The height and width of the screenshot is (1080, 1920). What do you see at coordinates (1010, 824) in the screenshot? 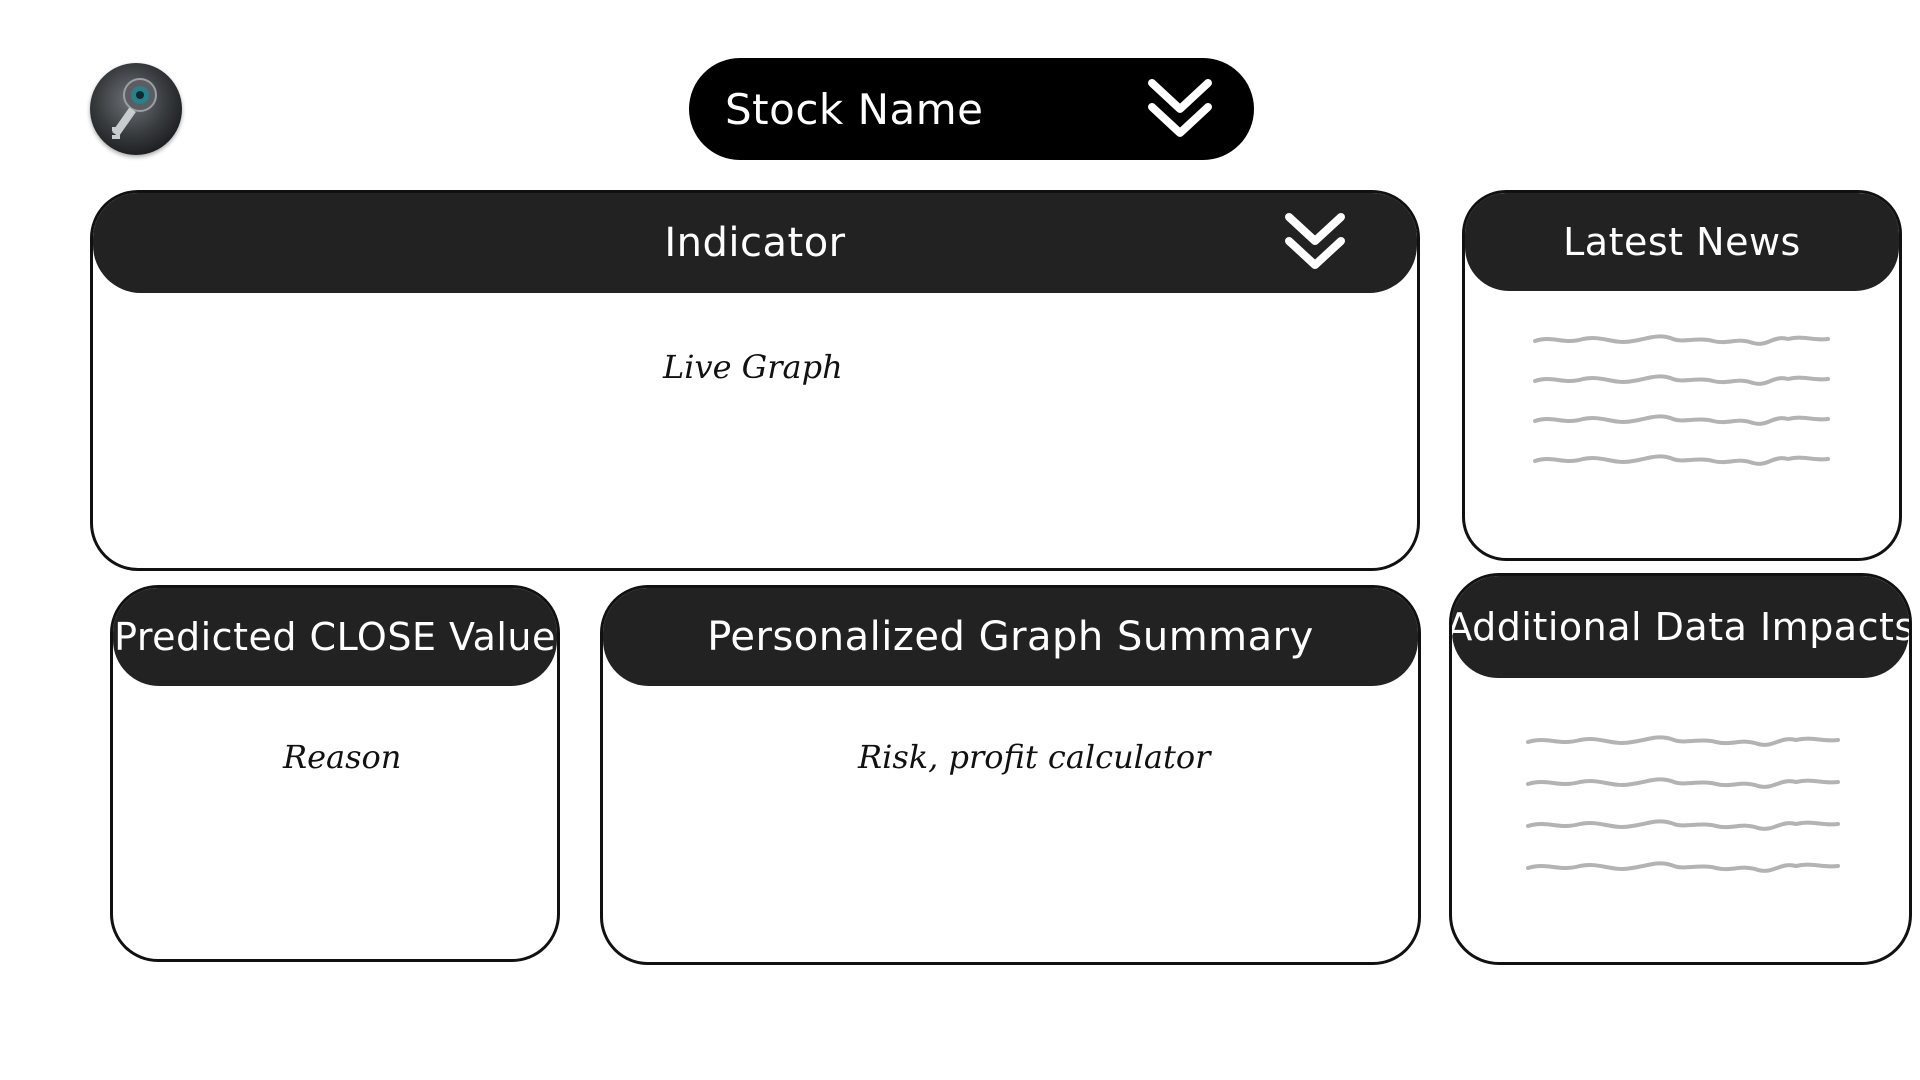
I see `risk-profit-calculator: Risk, profit calculator` at bounding box center [1010, 824].